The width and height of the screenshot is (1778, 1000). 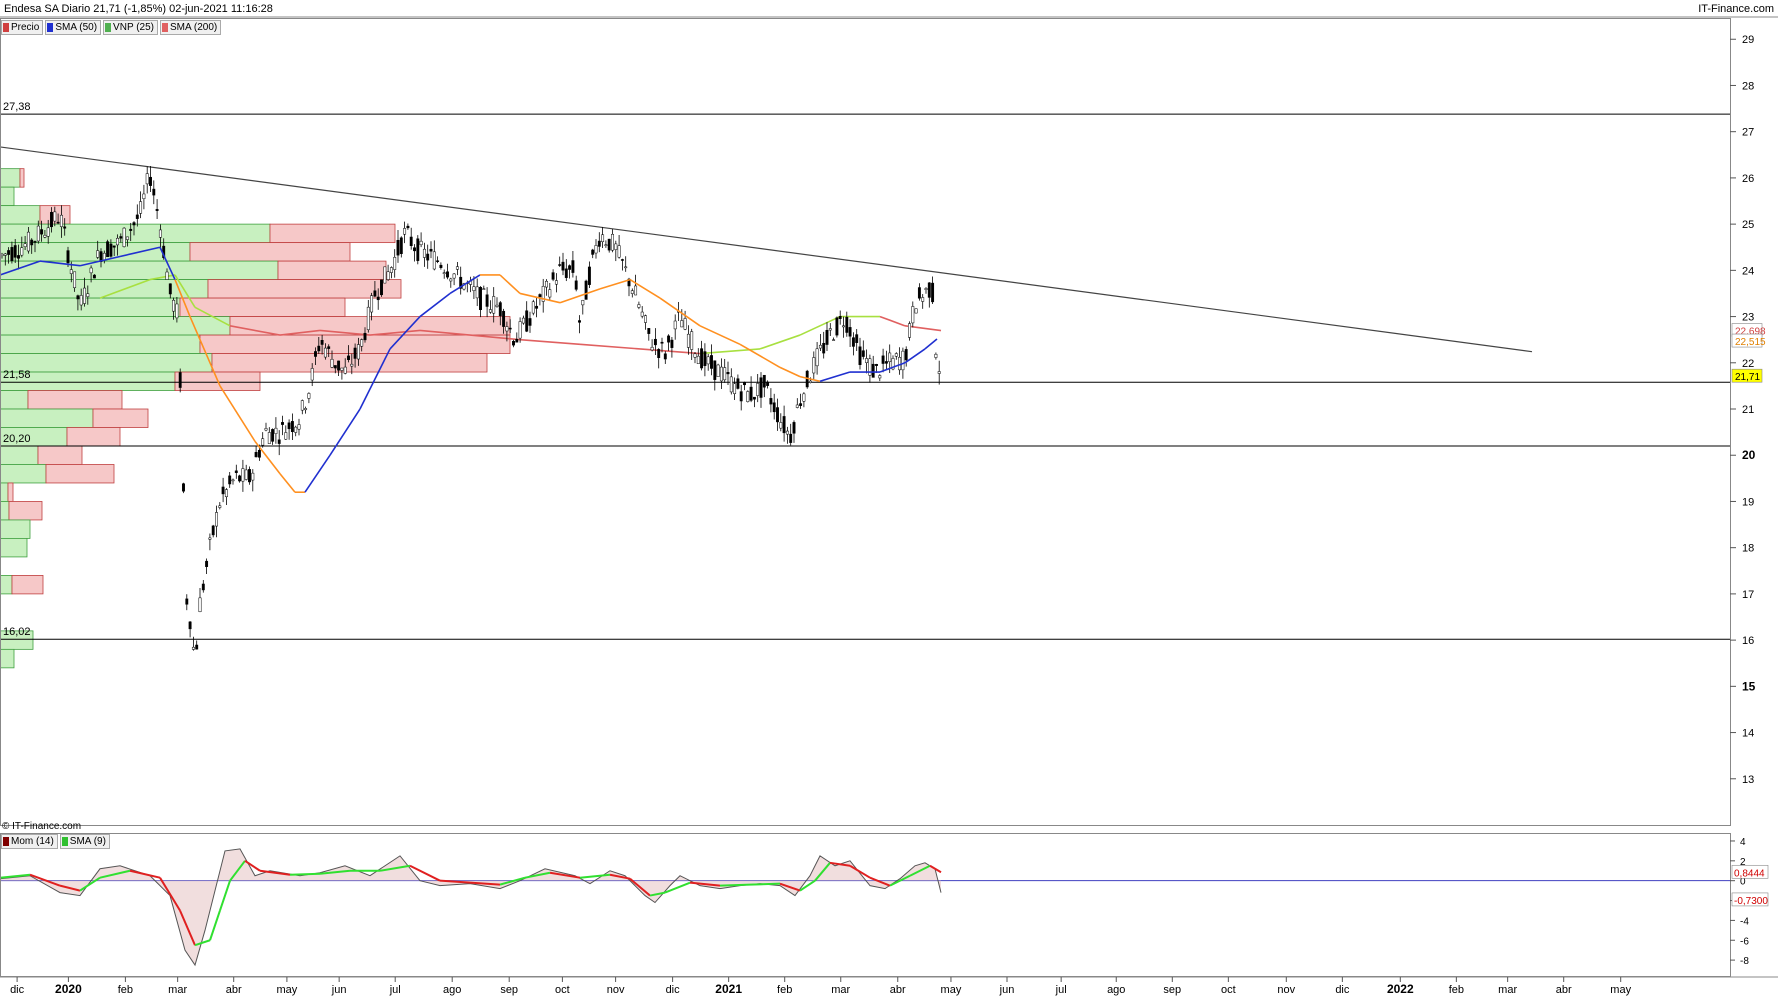 I want to click on legend-item-sma50: SMA (50), so click(x=73, y=27).